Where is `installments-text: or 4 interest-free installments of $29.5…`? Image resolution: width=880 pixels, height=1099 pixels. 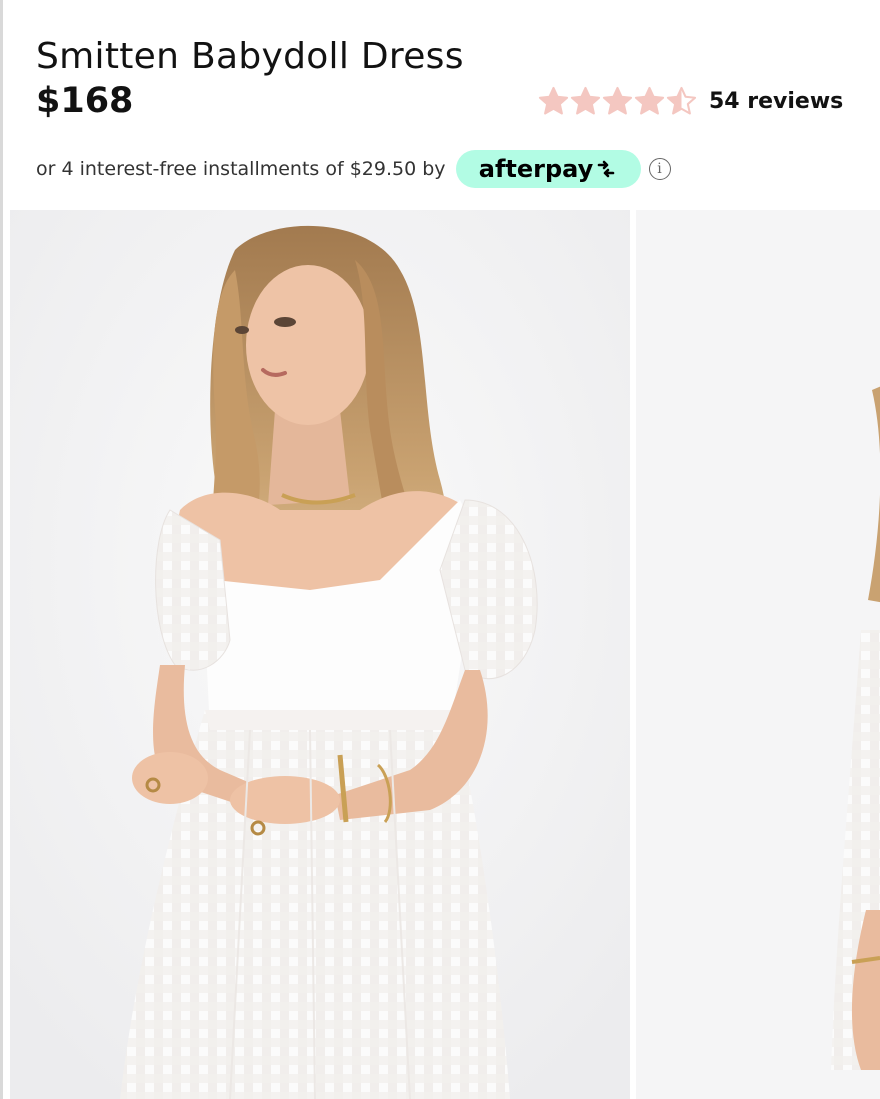
installments-text: or 4 interest-free installments of $29.5… is located at coordinates (241, 169).